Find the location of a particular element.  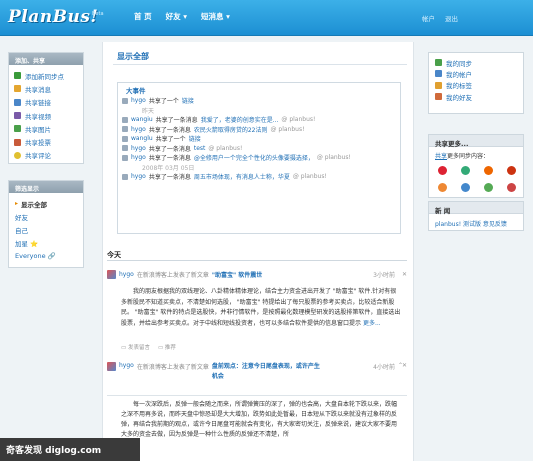

vote-icon is located at coordinates (17, 142).